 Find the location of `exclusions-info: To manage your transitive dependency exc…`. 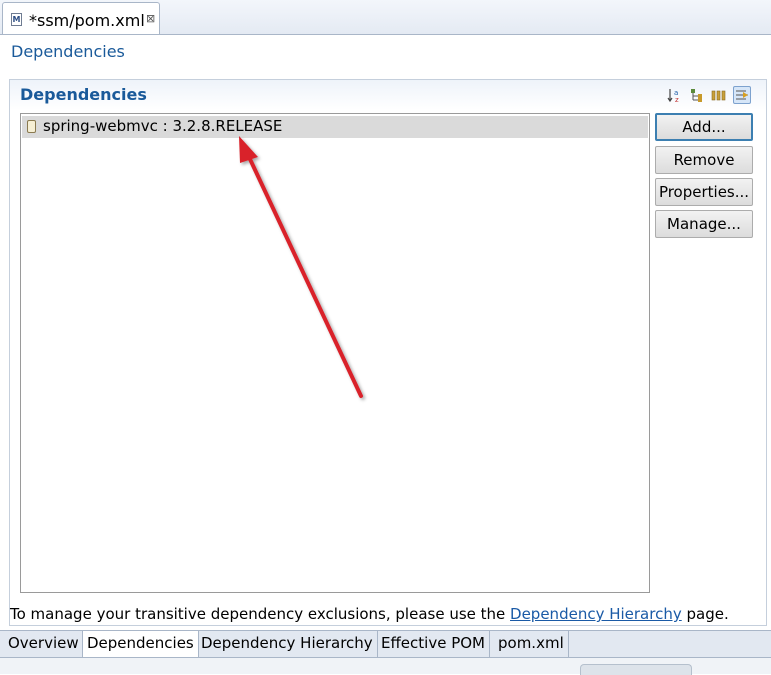

exclusions-info: To manage your transitive dependency exc… is located at coordinates (369, 614).